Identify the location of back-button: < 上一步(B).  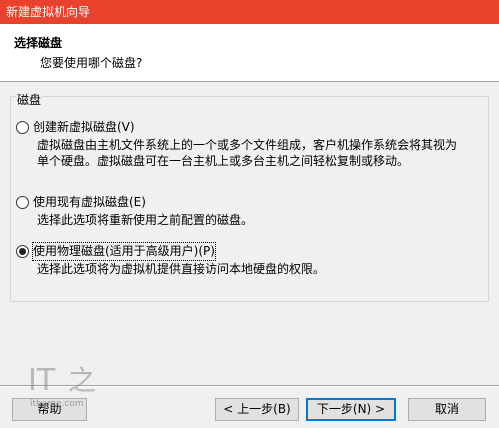
(257, 409).